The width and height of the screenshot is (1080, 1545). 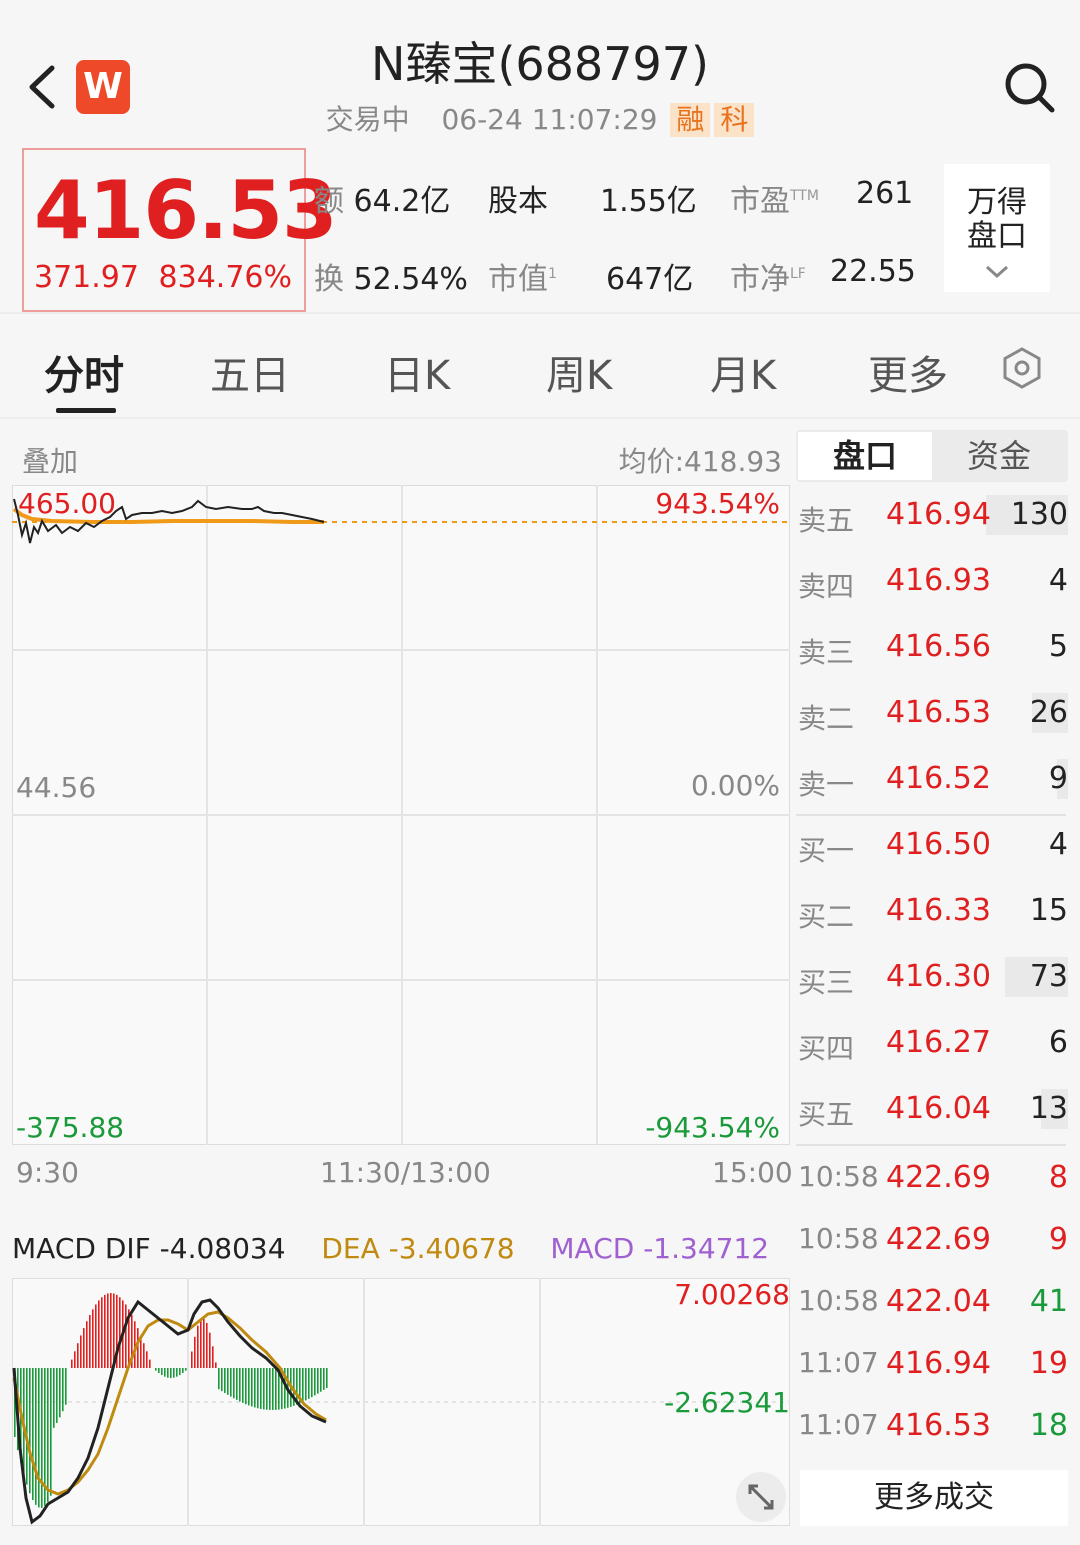 What do you see at coordinates (540, 365) in the screenshot?
I see `period-tabs: 分时 五日 日K 周K 月K 更多` at bounding box center [540, 365].